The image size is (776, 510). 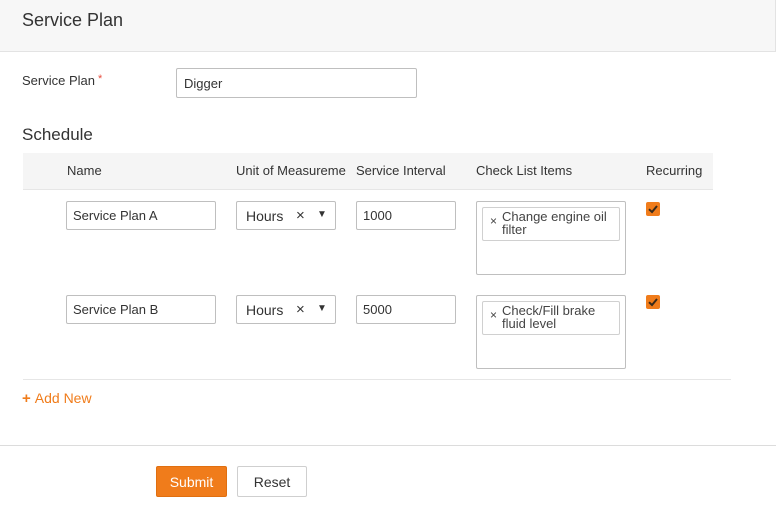 I want to click on footer-divider, so click(x=388, y=445).